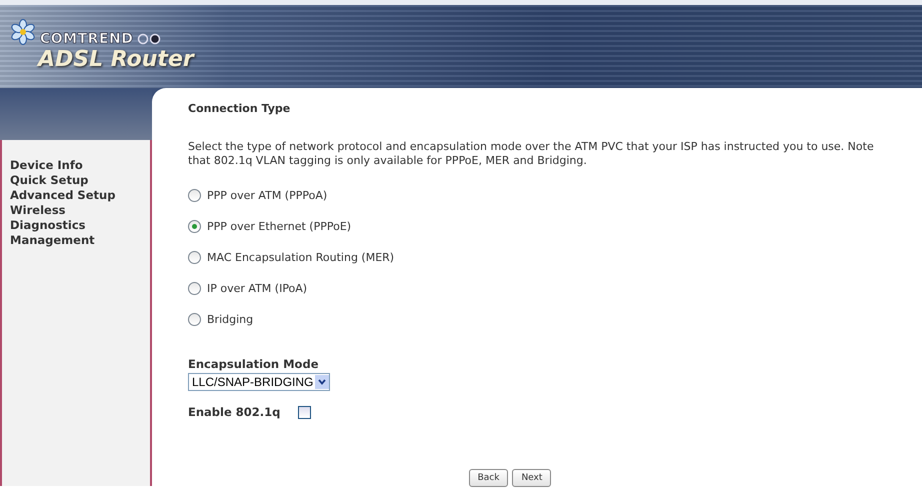  Describe the element at coordinates (267, 195) in the screenshot. I see `radio-label: PPP over ATM (PPPoA)` at that location.